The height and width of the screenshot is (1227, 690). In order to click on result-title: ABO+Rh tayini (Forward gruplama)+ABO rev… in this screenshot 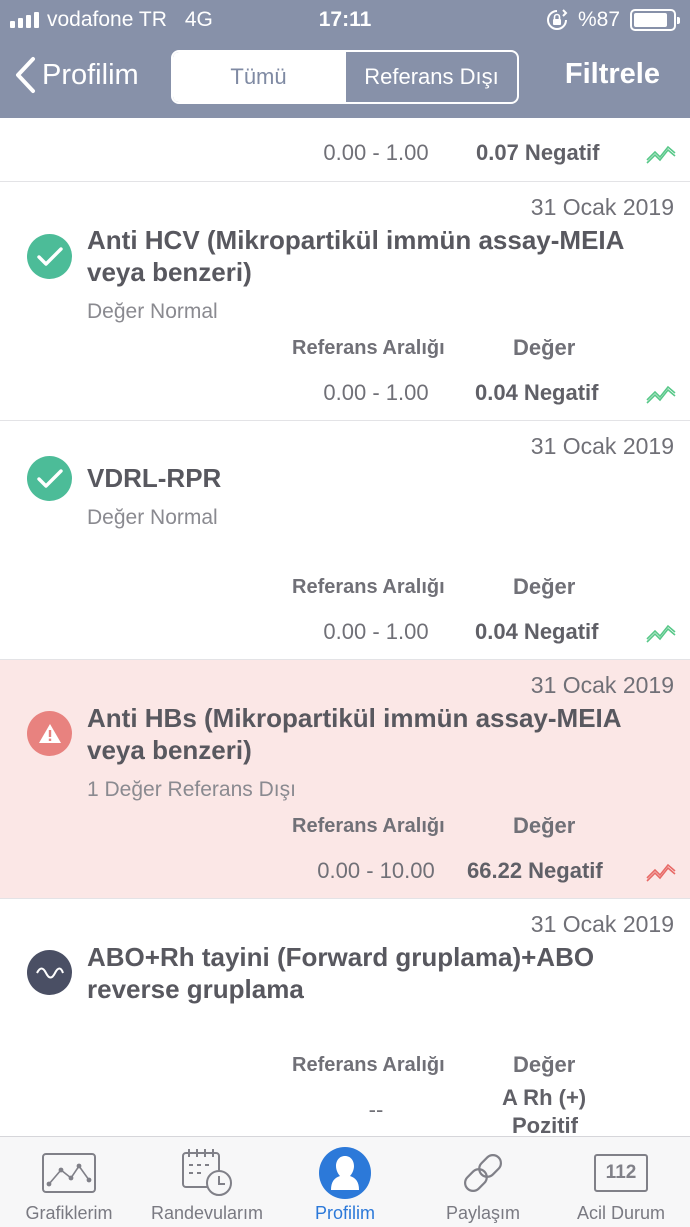, I will do `click(341, 973)`.